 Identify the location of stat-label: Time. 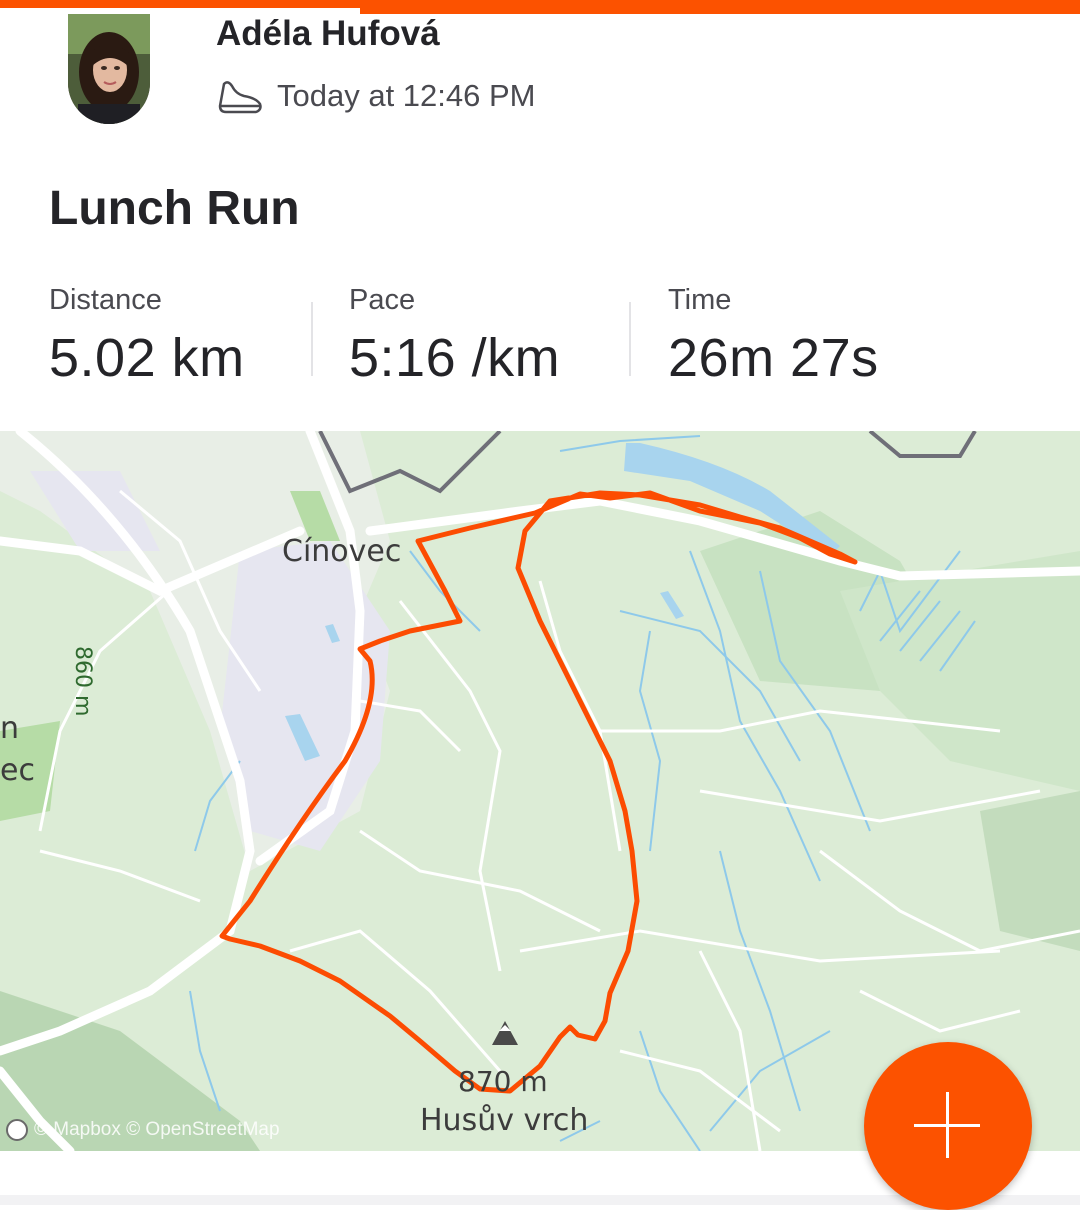
(700, 300).